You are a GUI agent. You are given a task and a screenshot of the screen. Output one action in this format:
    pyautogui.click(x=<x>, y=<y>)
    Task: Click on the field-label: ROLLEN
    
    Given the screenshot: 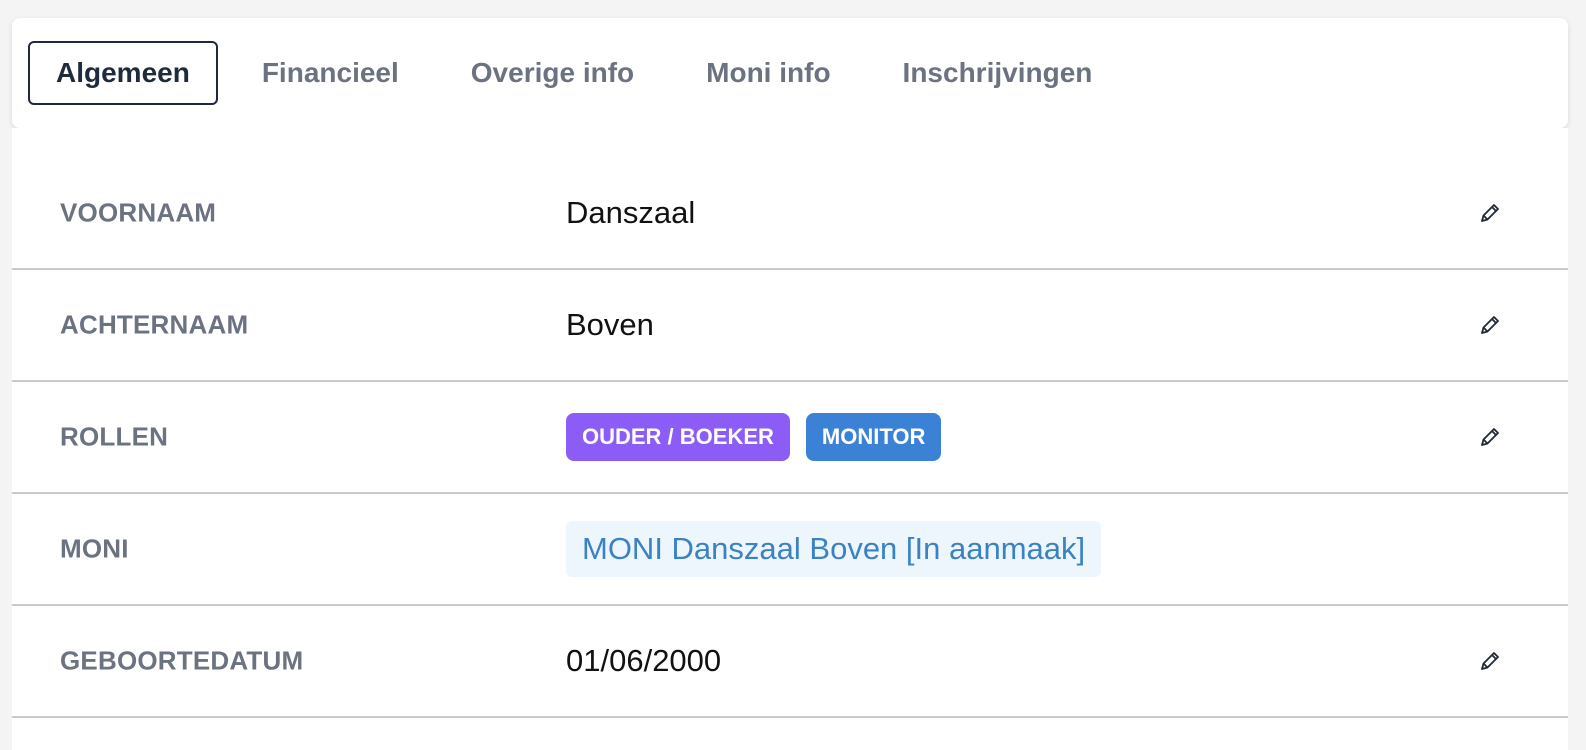 What is the action you would take?
    pyautogui.click(x=114, y=436)
    